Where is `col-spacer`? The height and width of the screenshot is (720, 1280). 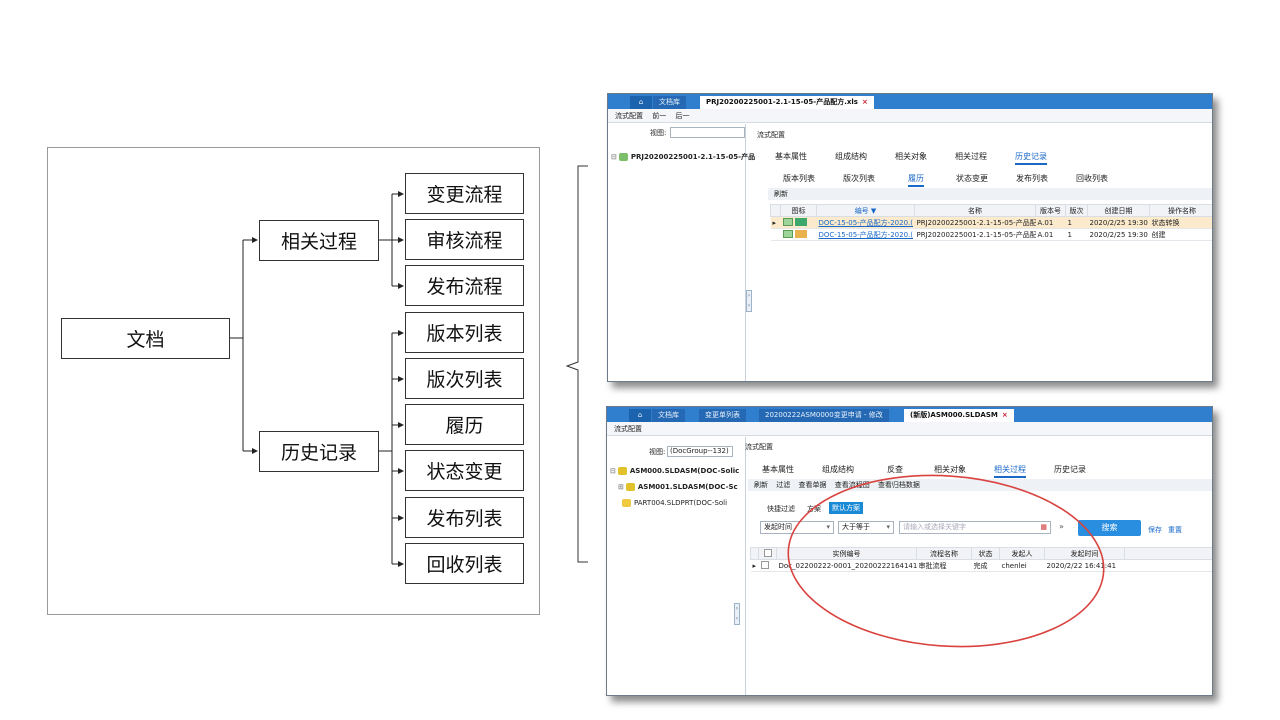
col-spacer is located at coordinates (1168, 553).